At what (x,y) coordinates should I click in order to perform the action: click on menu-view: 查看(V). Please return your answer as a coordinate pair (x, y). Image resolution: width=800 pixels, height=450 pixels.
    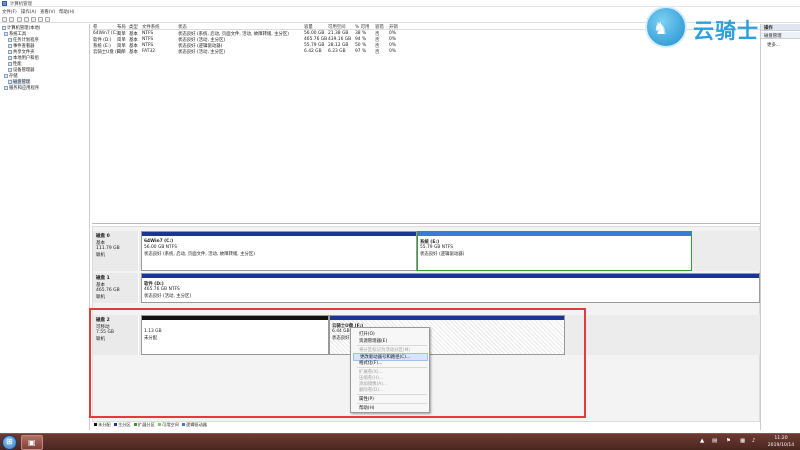
    Looking at the image, I should click on (47, 12).